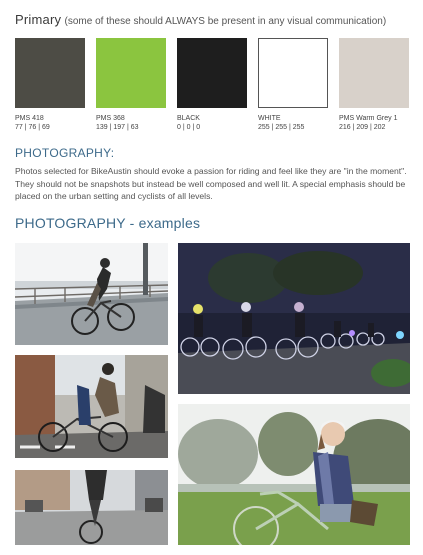  What do you see at coordinates (91, 507) in the screenshot?
I see `photo-rider-street` at bounding box center [91, 507].